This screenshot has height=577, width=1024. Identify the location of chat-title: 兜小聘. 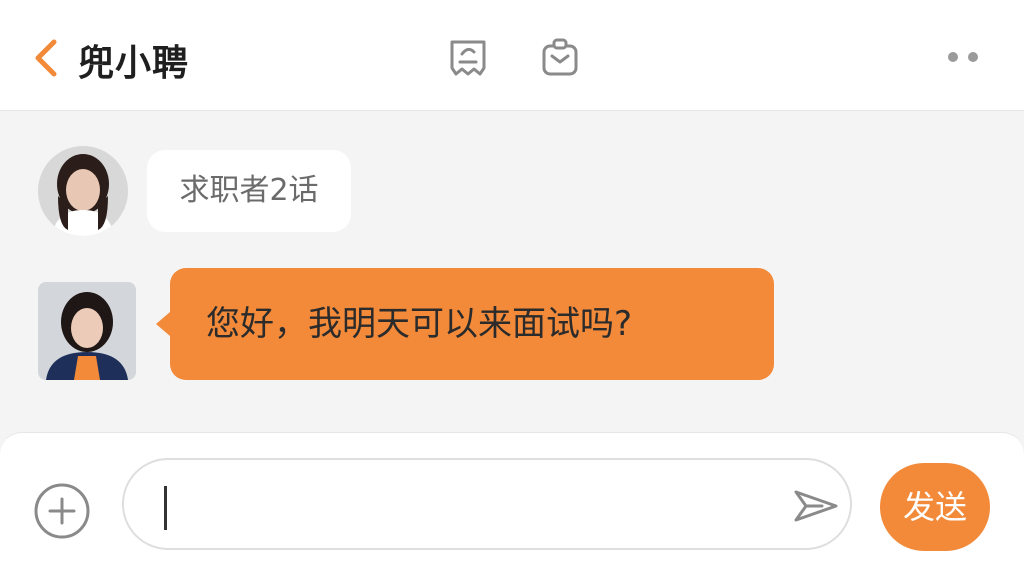
(134, 63).